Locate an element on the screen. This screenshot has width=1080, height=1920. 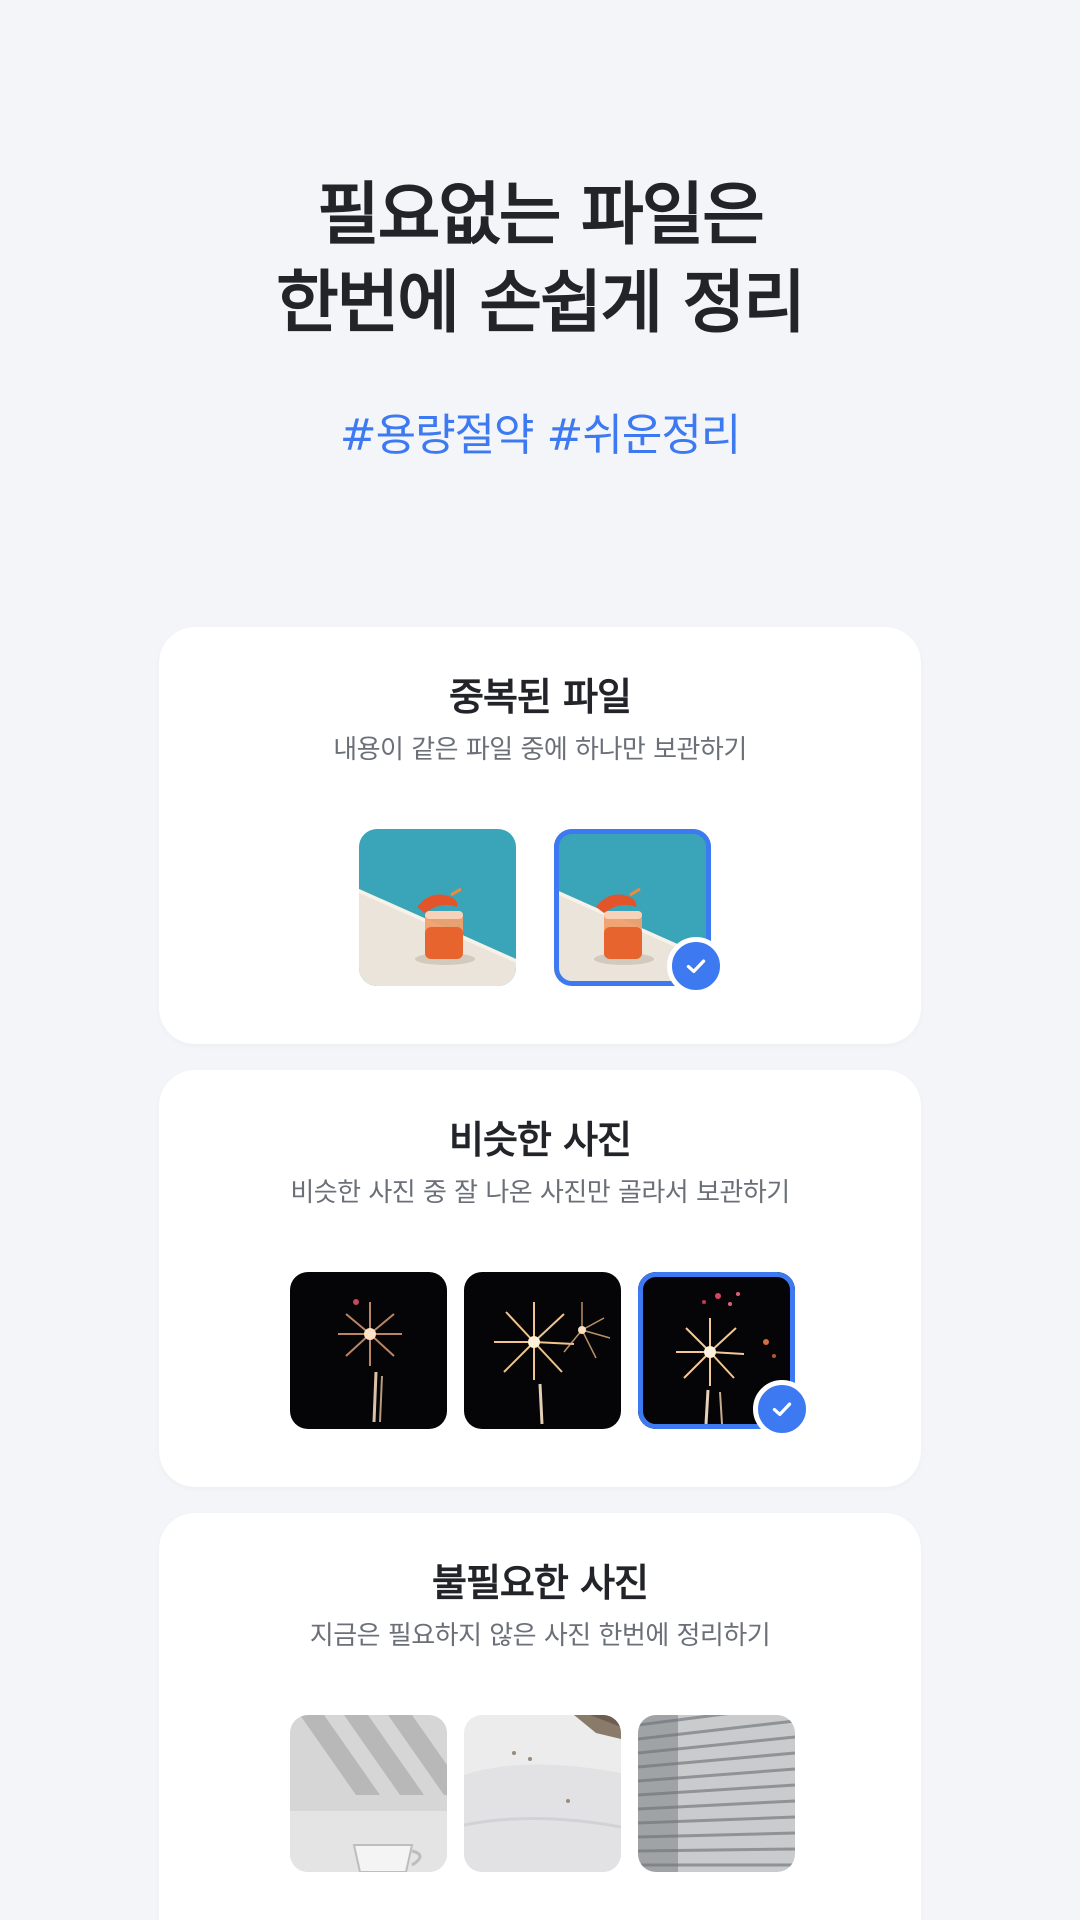
drink-photo is located at coordinates (437, 907).